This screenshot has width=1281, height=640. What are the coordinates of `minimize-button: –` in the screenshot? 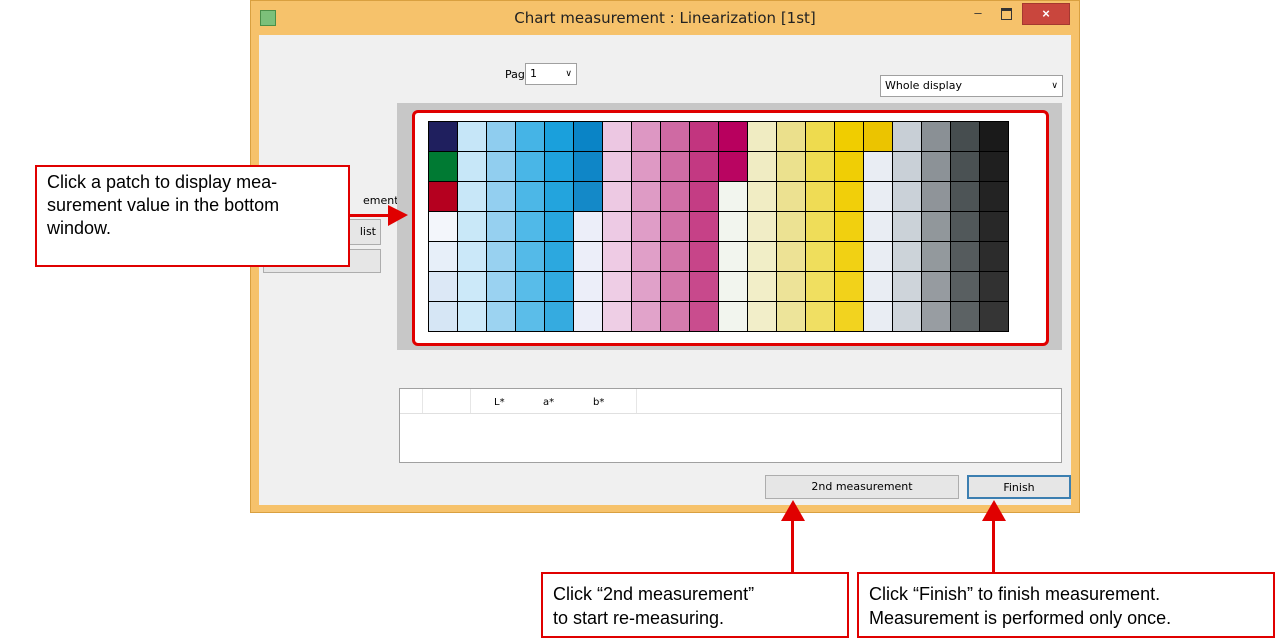 It's located at (978, 13).